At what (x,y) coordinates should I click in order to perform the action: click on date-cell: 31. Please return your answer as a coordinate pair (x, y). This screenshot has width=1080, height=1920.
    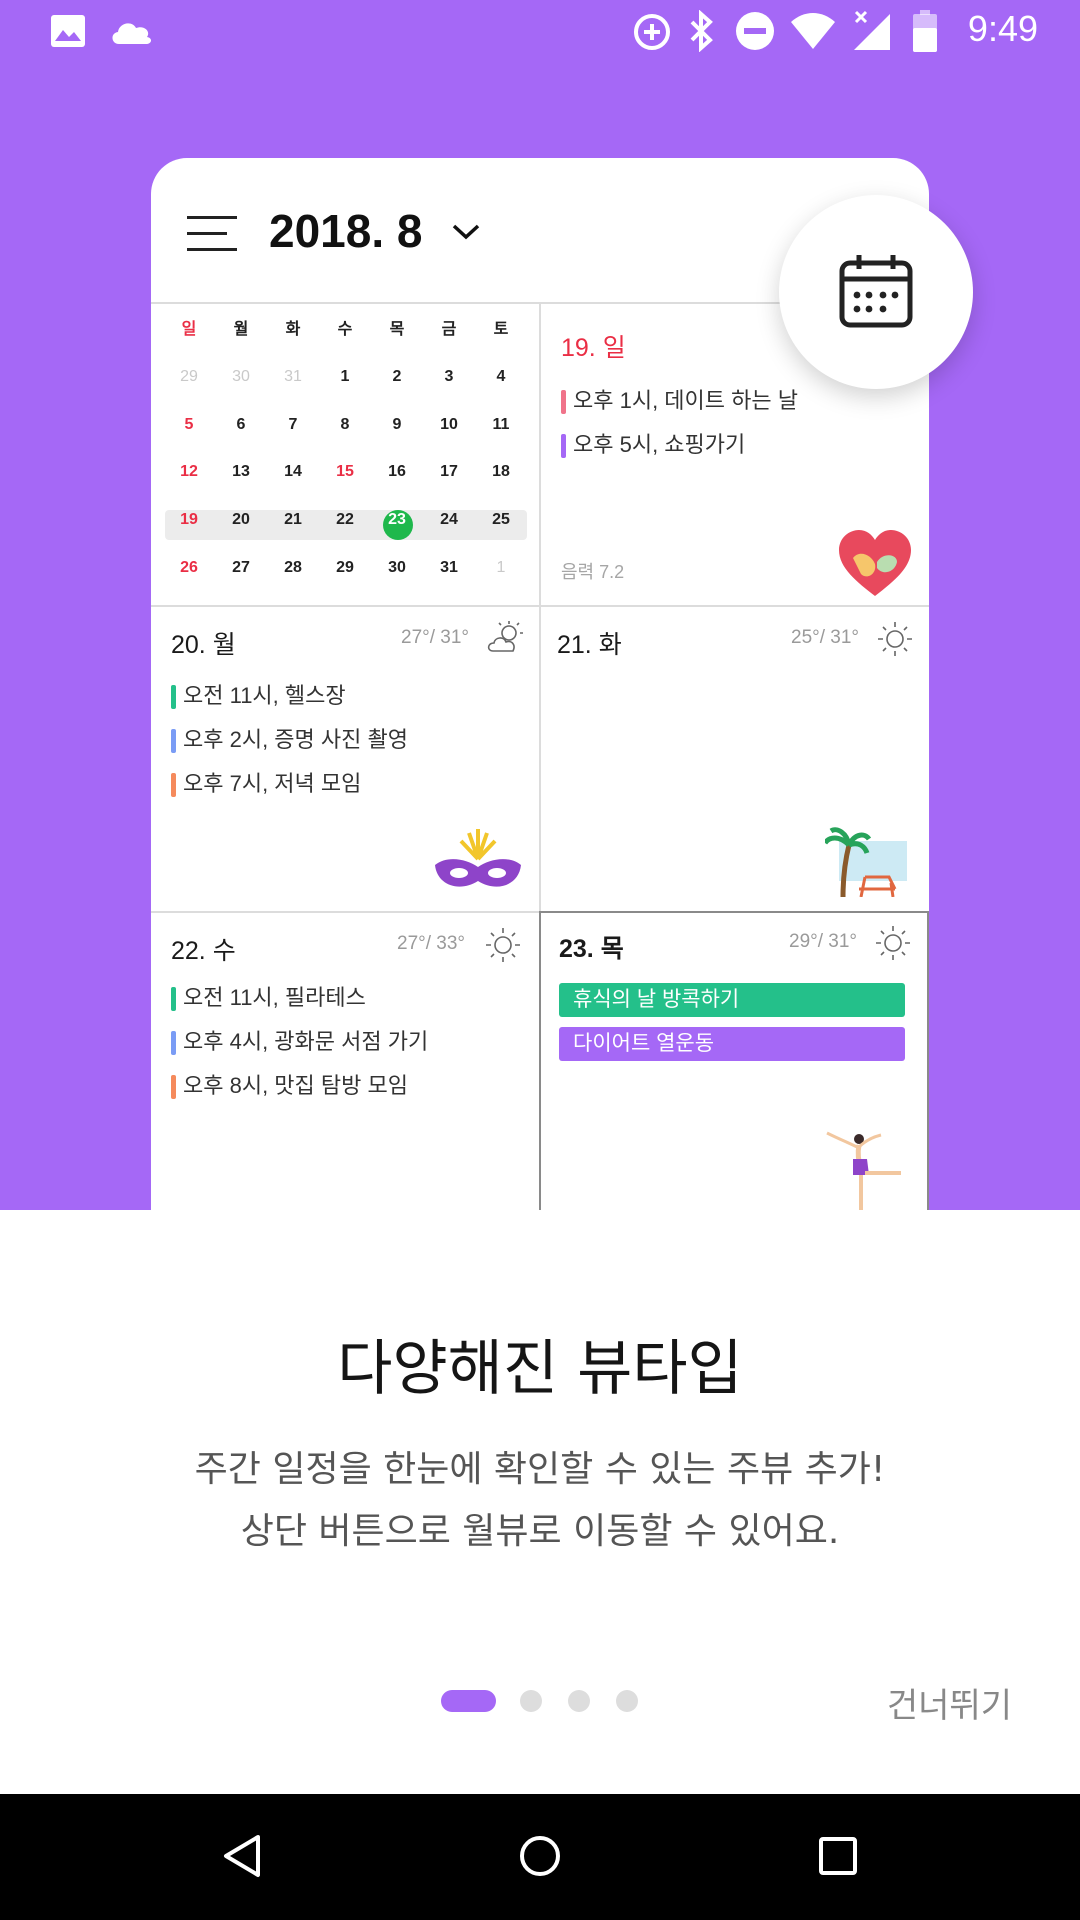
    Looking at the image, I should click on (449, 567).